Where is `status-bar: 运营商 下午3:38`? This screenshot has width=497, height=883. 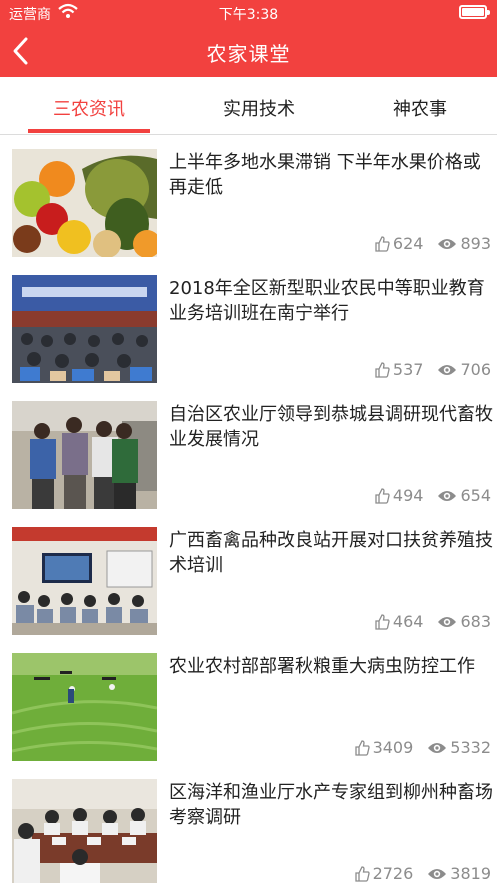 status-bar: 运营商 下午3:38 is located at coordinates (248, 13).